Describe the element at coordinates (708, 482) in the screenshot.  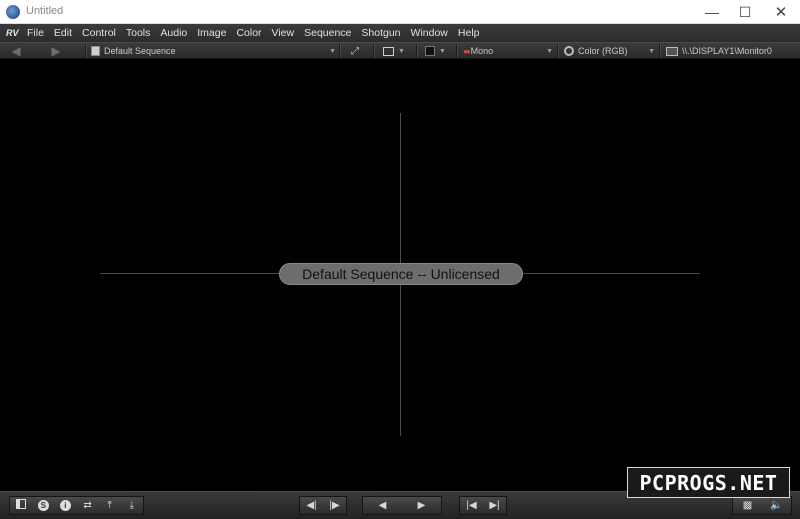
I see `watermark: PCPROGS.NET` at that location.